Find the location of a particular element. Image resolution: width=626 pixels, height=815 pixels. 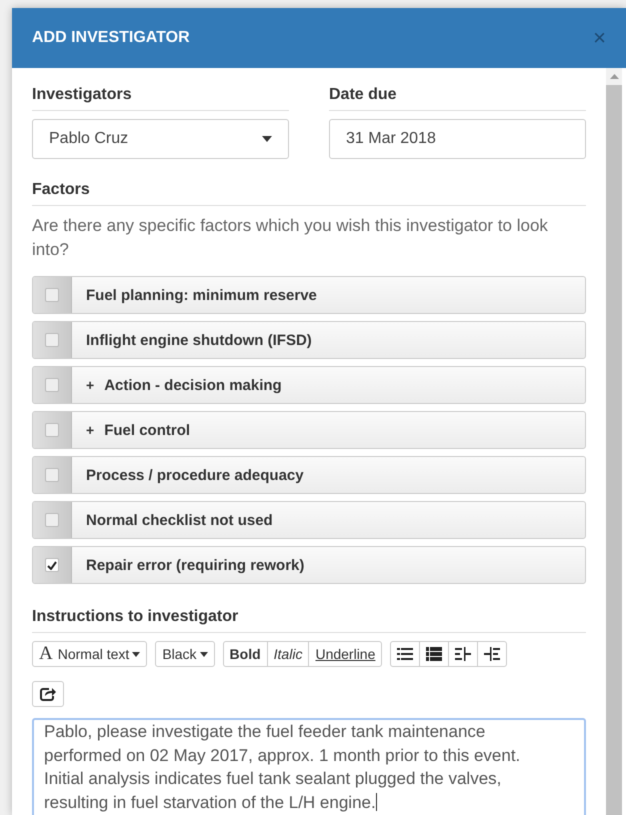

bold-button: Bold is located at coordinates (245, 654).